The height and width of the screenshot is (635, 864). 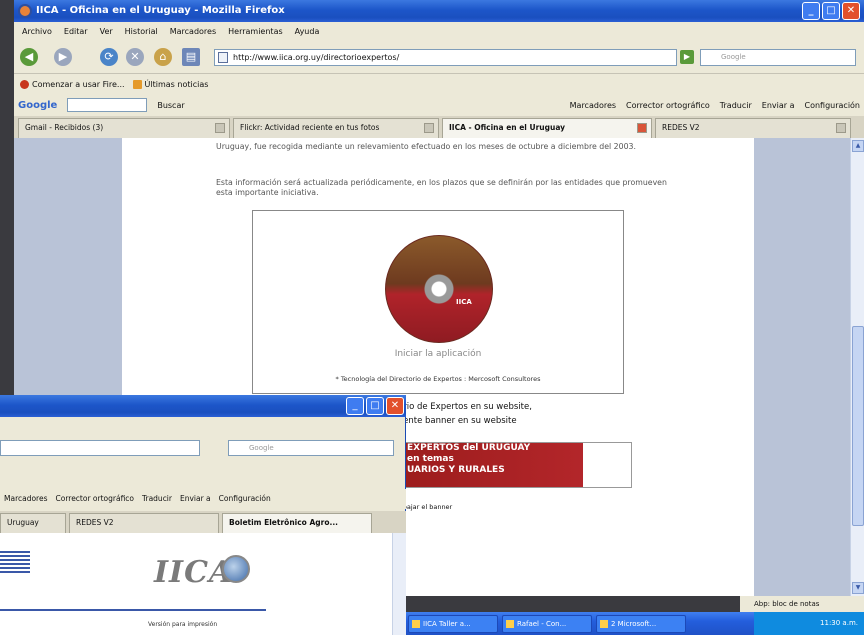 What do you see at coordinates (124, 128) in the screenshot?
I see `tab-gmail: Gmail - Recibidos (3)` at bounding box center [124, 128].